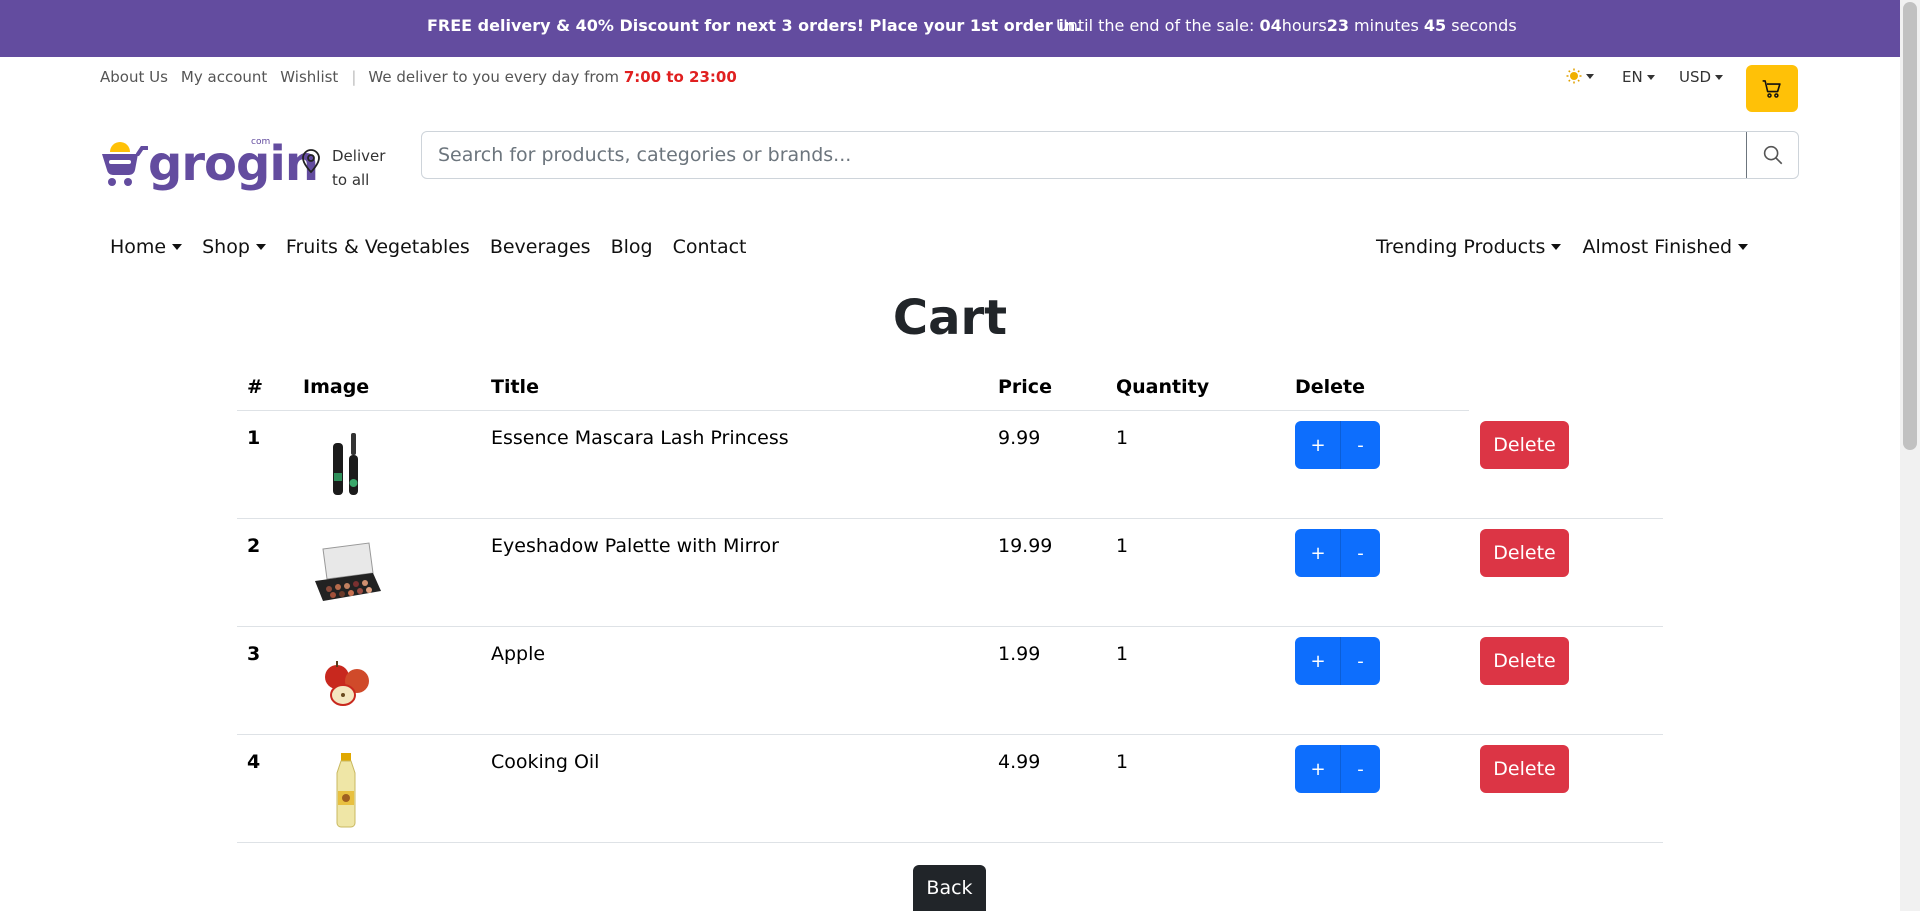 This screenshot has height=911, width=1920. Describe the element at coordinates (1435, 25) in the screenshot. I see `countdown-seconds: 45` at that location.